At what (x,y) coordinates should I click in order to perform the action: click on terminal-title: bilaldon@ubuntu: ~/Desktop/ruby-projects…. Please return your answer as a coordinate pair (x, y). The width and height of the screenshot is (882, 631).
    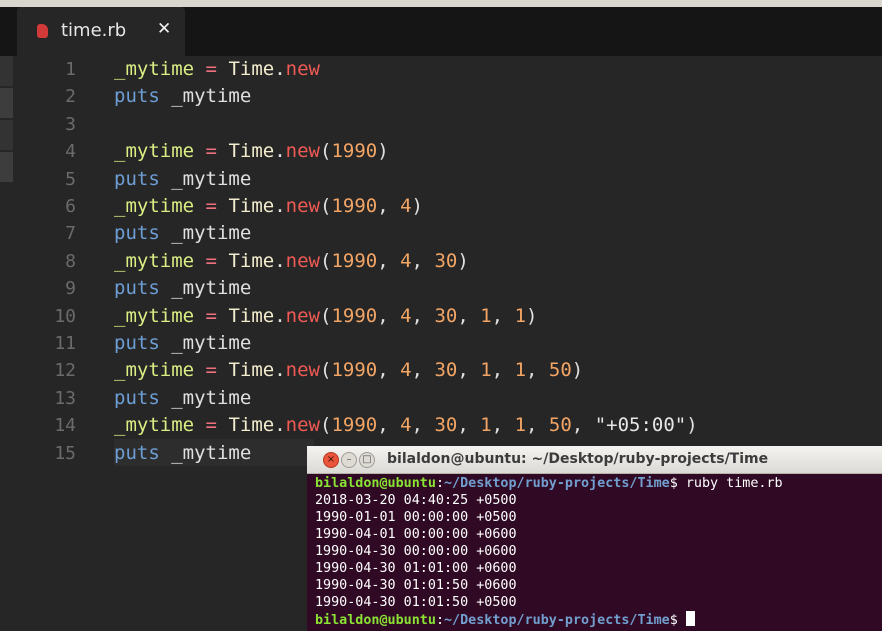
    Looking at the image, I should click on (578, 459).